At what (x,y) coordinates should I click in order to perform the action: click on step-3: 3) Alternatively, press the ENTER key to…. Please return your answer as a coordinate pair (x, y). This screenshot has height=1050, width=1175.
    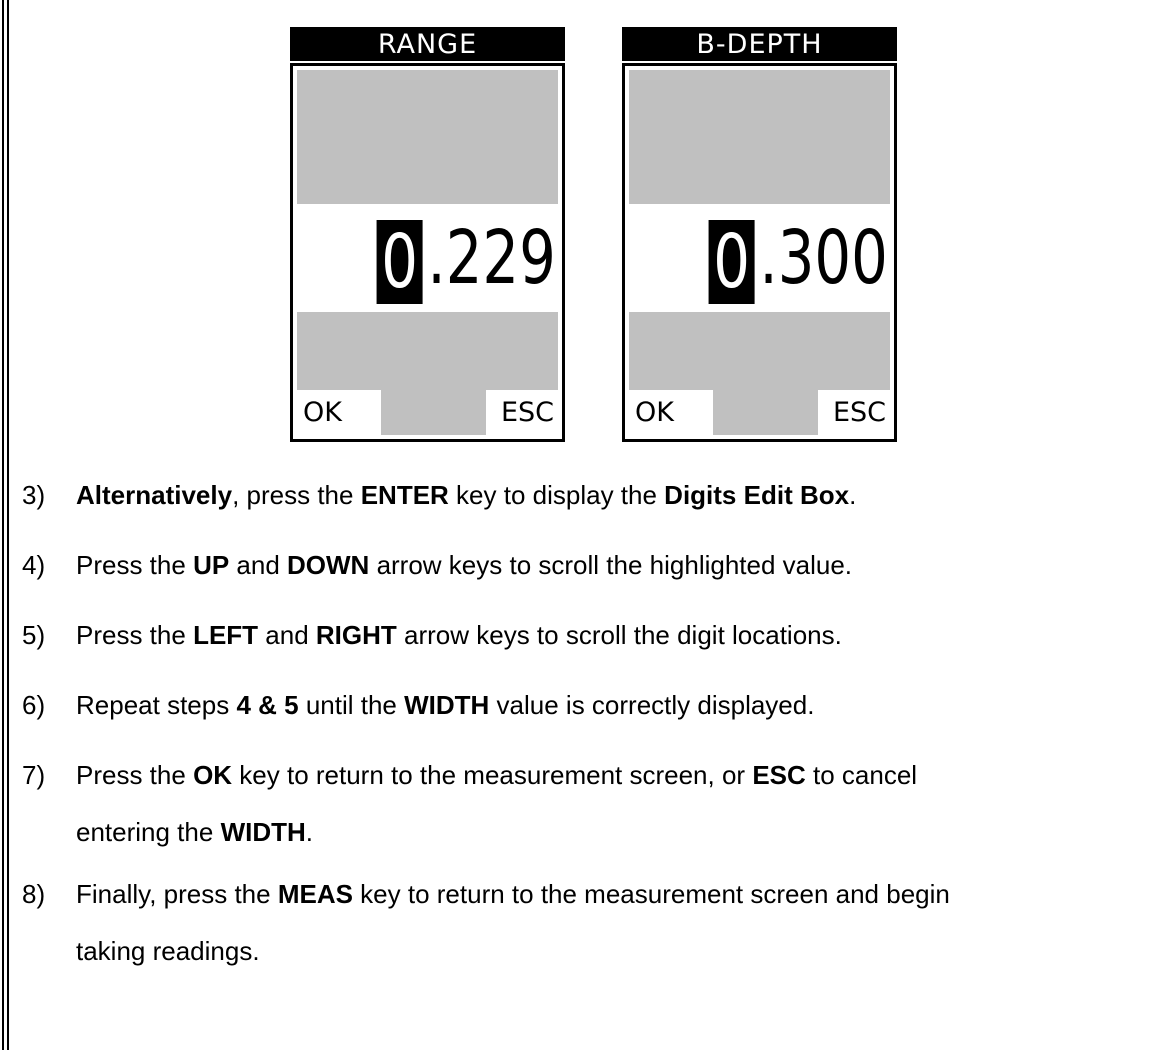
    Looking at the image, I should click on (587, 495).